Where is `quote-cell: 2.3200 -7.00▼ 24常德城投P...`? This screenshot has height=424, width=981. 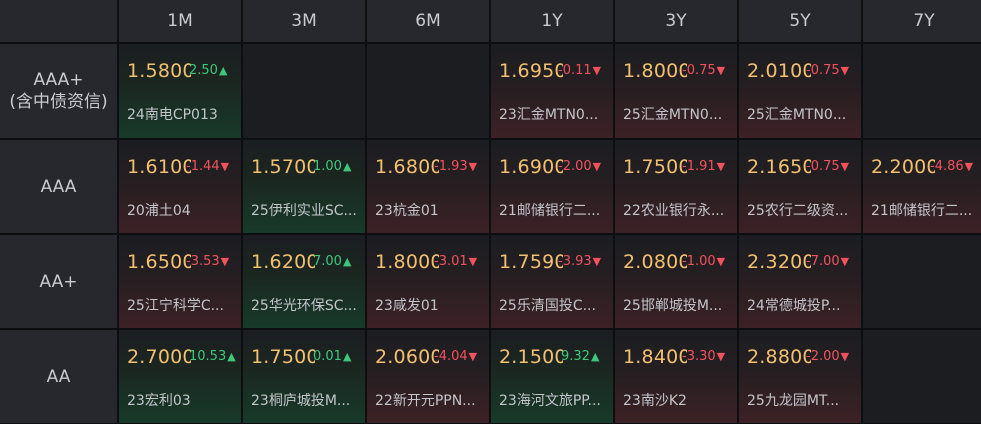 quote-cell: 2.3200 -7.00▼ 24常德城投P... is located at coordinates (800, 281).